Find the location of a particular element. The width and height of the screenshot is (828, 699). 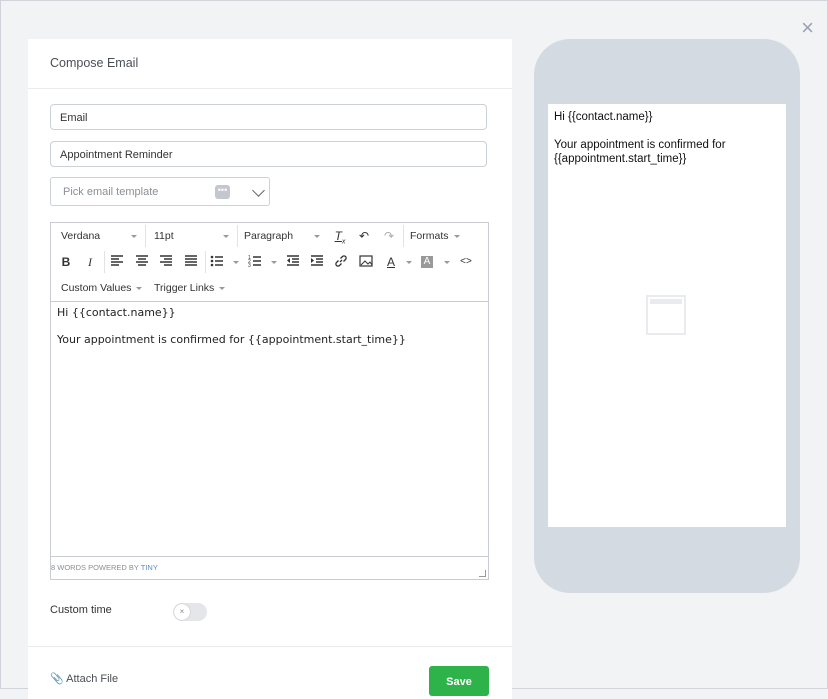

toggle-knob: × is located at coordinates (182, 612).